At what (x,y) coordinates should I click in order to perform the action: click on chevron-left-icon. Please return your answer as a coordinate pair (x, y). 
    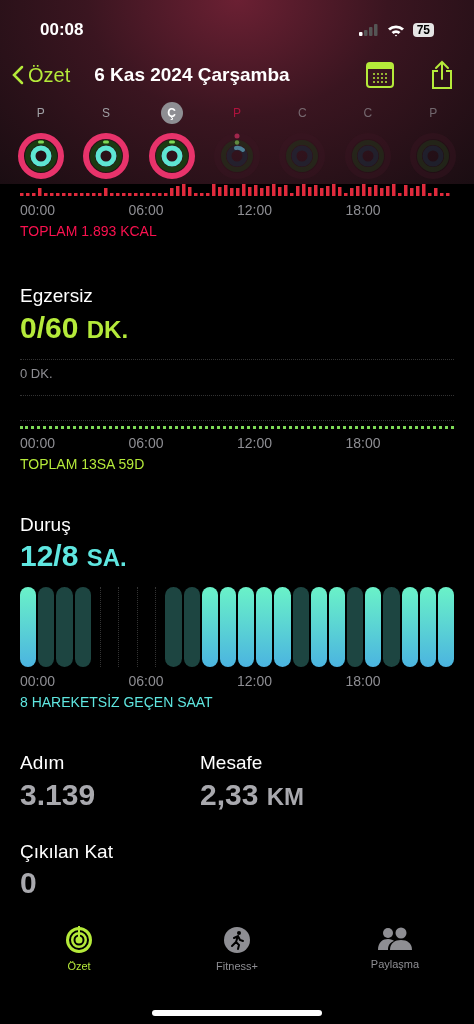
    Looking at the image, I should click on (18, 75).